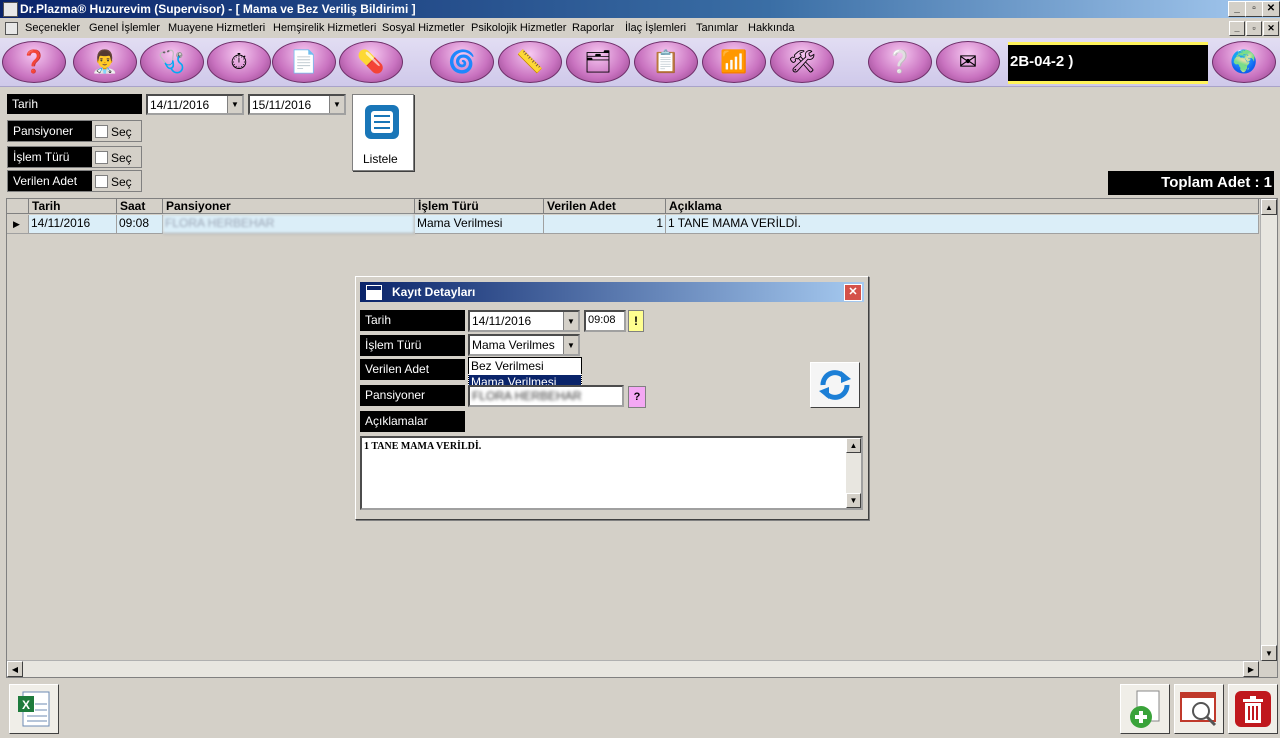 This screenshot has height=738, width=1280. What do you see at coordinates (605, 224) in the screenshot?
I see `cell-adet: 1` at bounding box center [605, 224].